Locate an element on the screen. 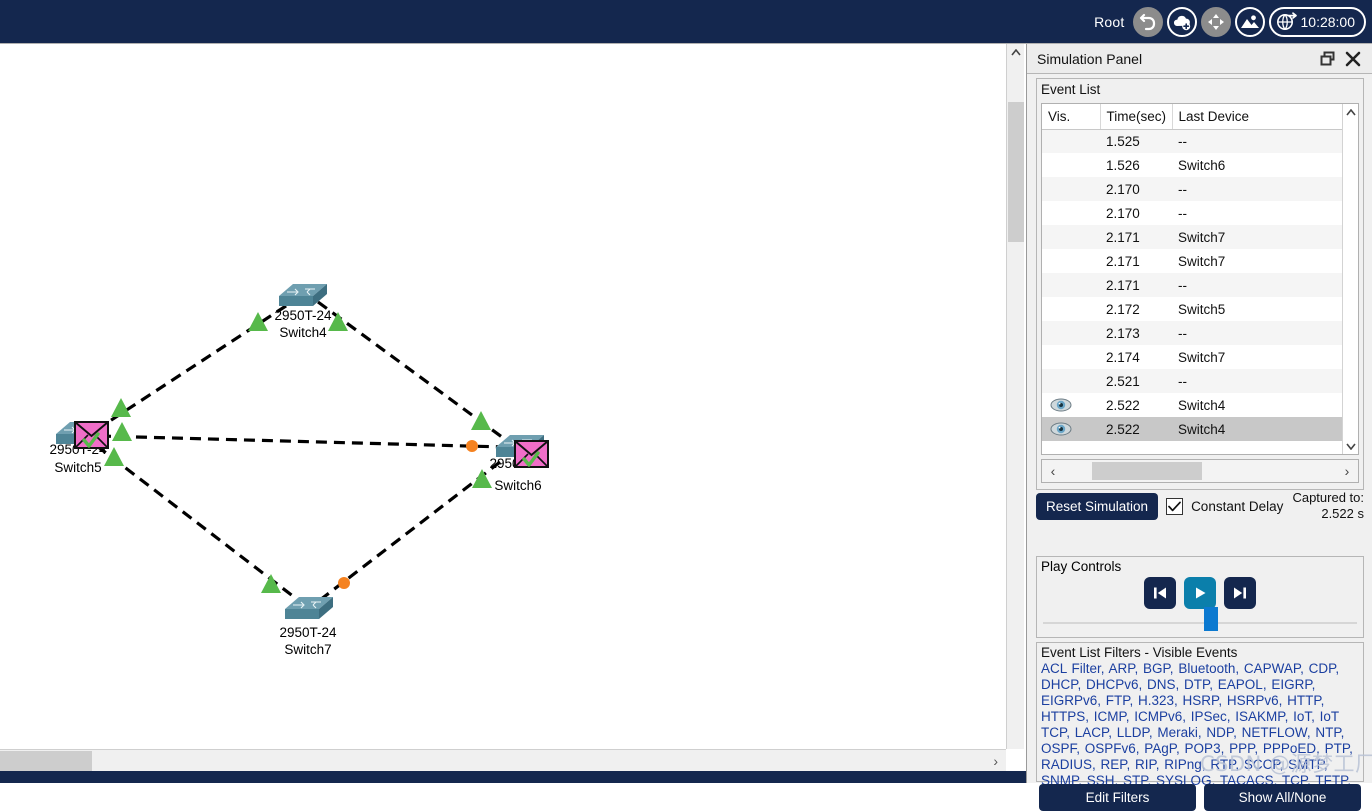  play-controls-label: Play Controls is located at coordinates (1081, 566).